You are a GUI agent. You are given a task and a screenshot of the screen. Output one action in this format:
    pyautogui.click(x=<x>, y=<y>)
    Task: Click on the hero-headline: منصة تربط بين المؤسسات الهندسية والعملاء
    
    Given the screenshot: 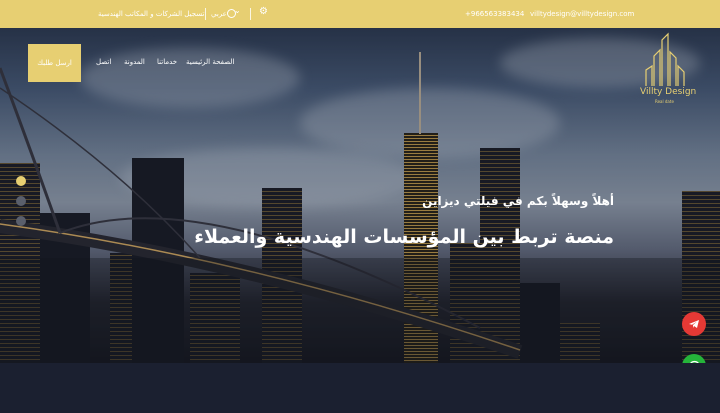 What is the action you would take?
    pyautogui.click(x=404, y=237)
    